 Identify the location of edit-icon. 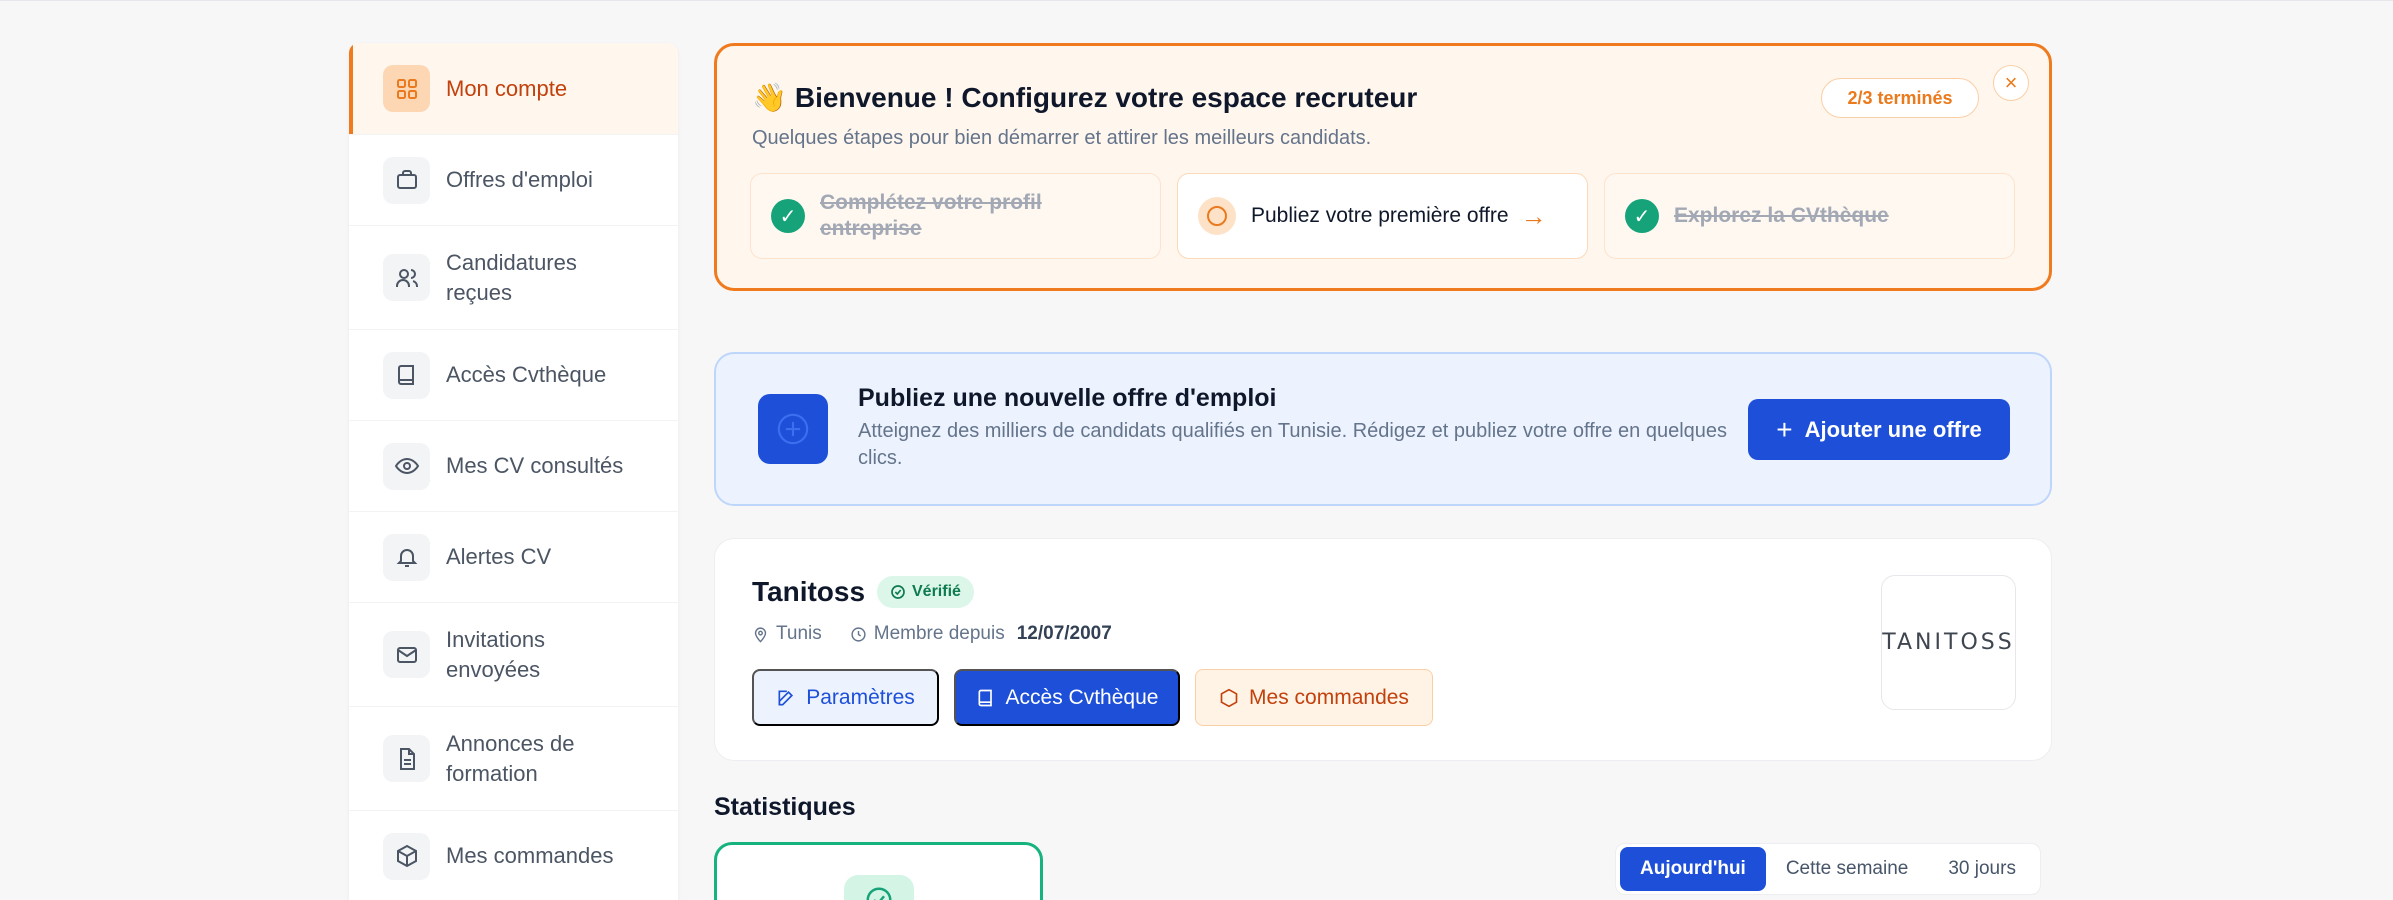
(786, 697).